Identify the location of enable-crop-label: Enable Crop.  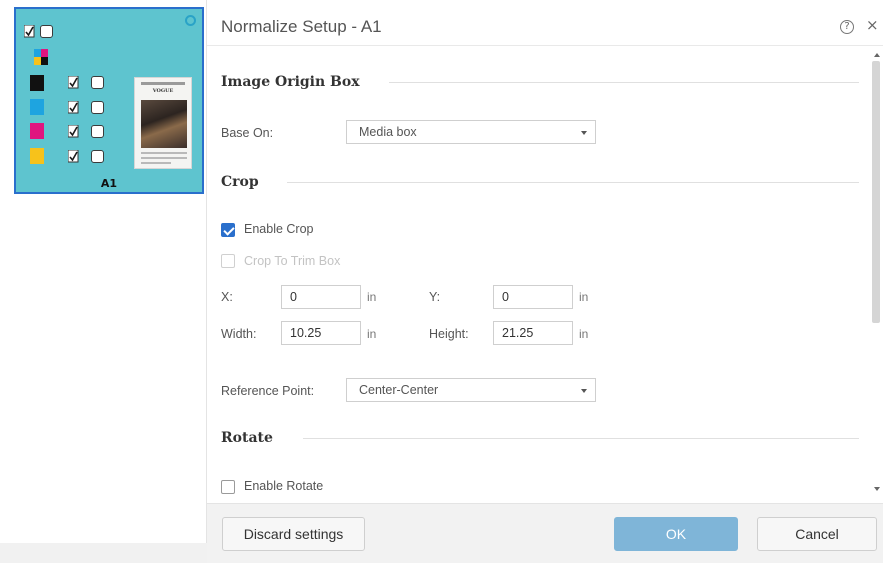
(279, 229).